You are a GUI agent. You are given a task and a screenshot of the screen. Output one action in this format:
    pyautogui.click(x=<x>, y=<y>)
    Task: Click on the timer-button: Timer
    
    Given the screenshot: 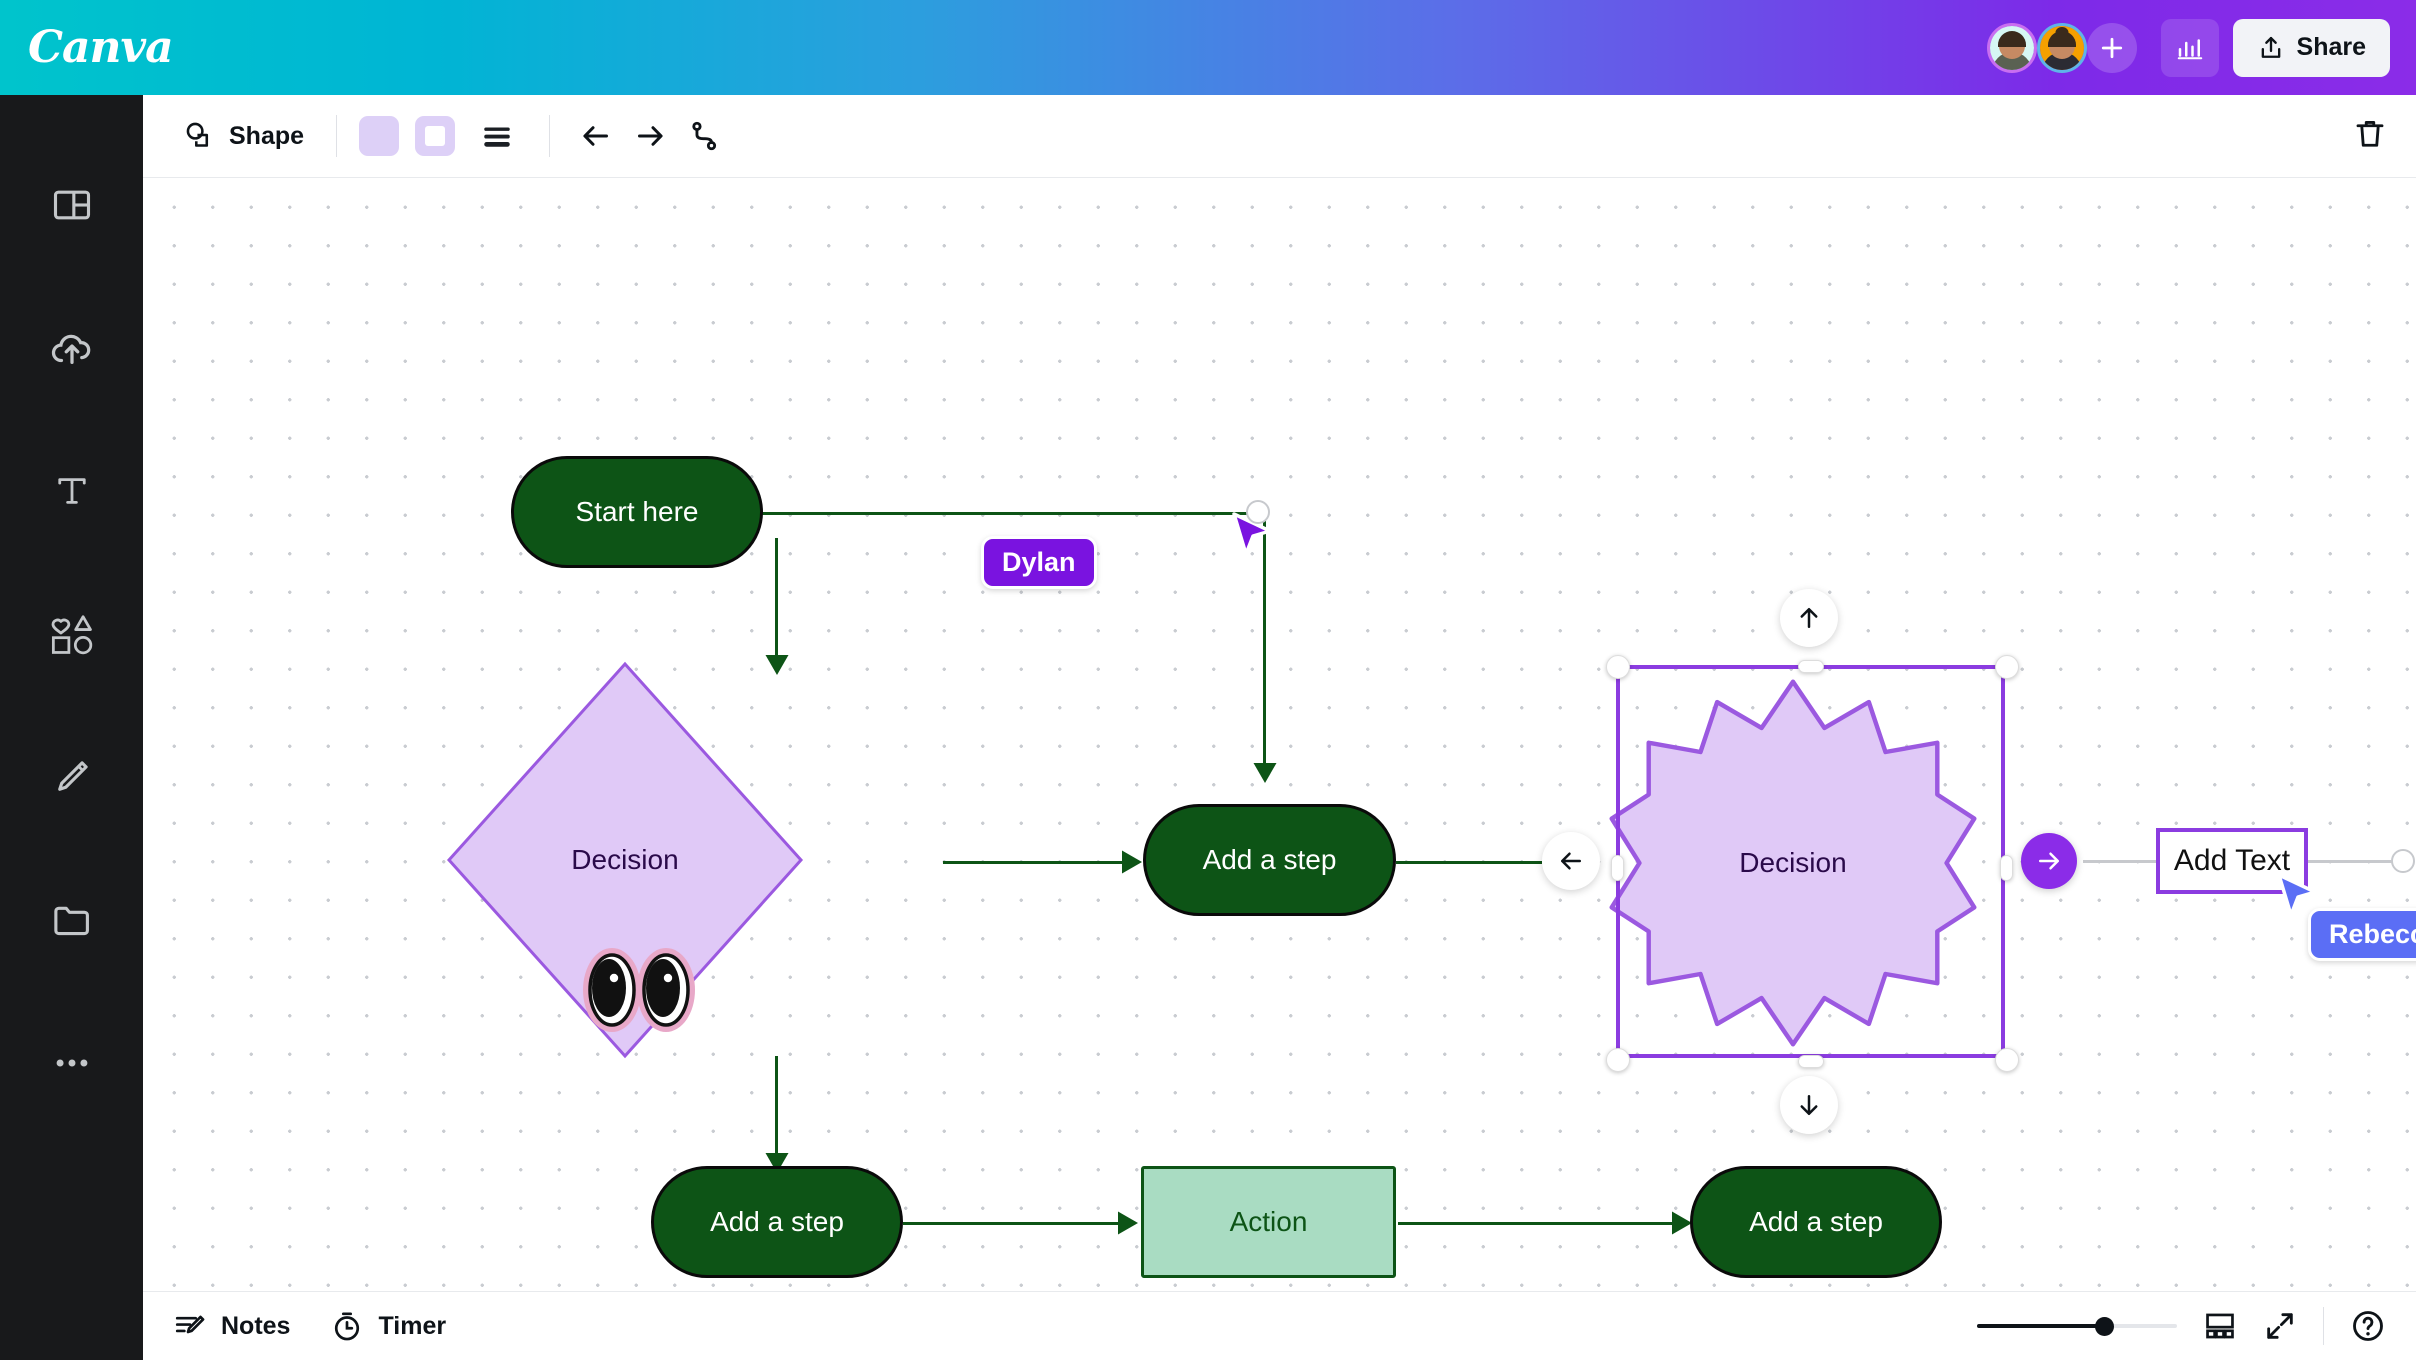 What is the action you would take?
    pyautogui.click(x=388, y=1326)
    